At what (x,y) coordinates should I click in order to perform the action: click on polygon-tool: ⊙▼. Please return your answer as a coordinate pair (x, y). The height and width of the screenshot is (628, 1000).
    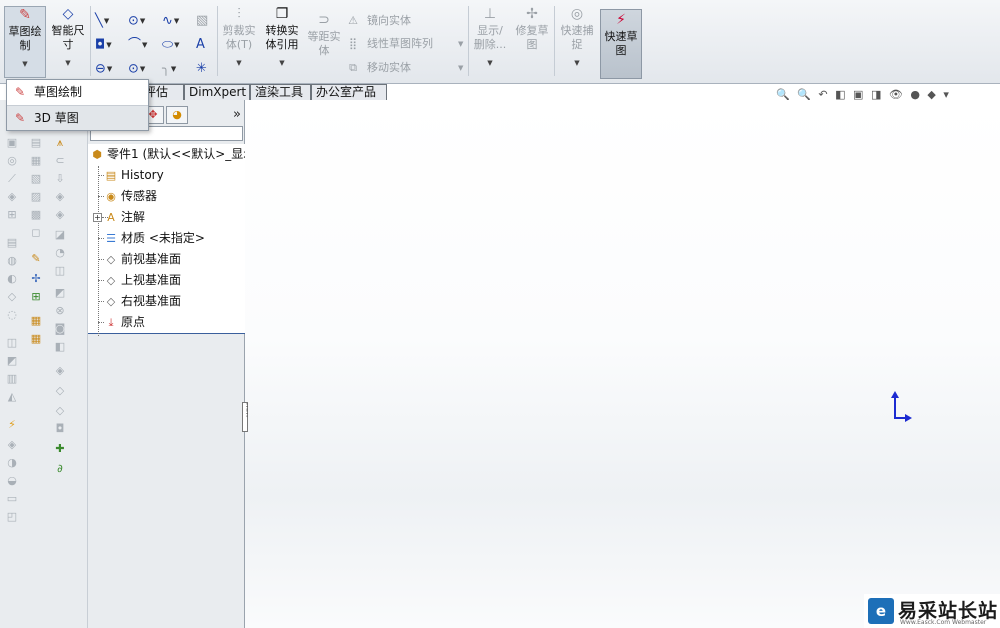
    Looking at the image, I should click on (141, 69).